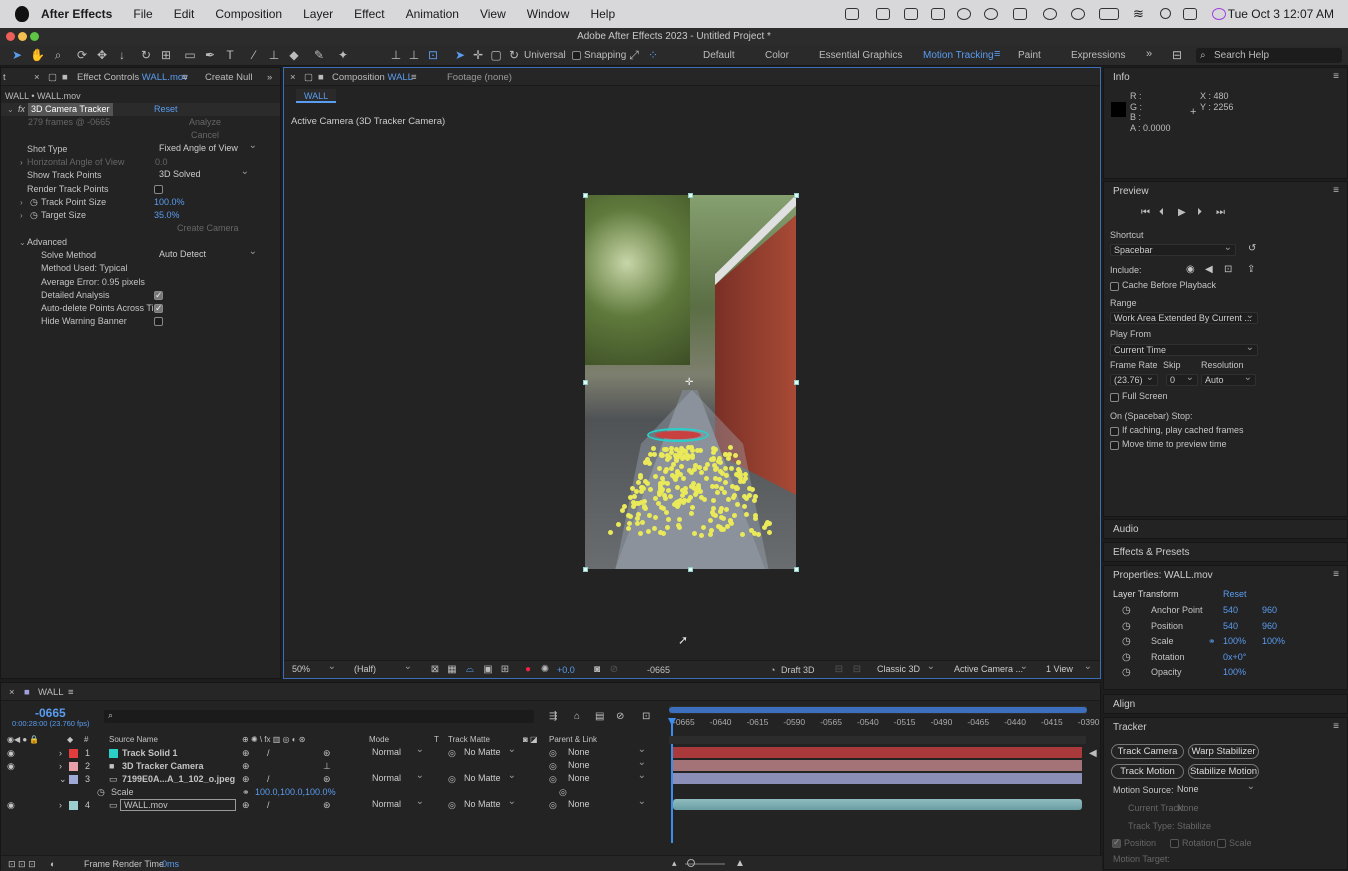  What do you see at coordinates (1149, 54) in the screenshot?
I see `more-workspaces-icon: »` at bounding box center [1149, 54].